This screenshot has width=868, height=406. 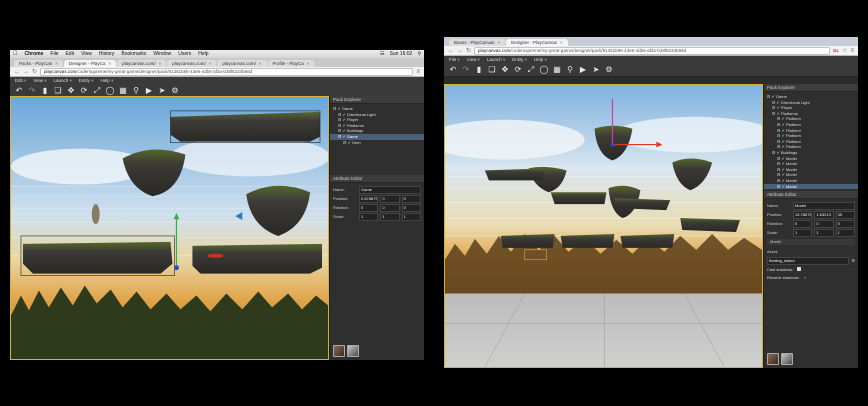 What do you see at coordinates (390, 198) in the screenshot?
I see `position-y-field: 0` at bounding box center [390, 198].